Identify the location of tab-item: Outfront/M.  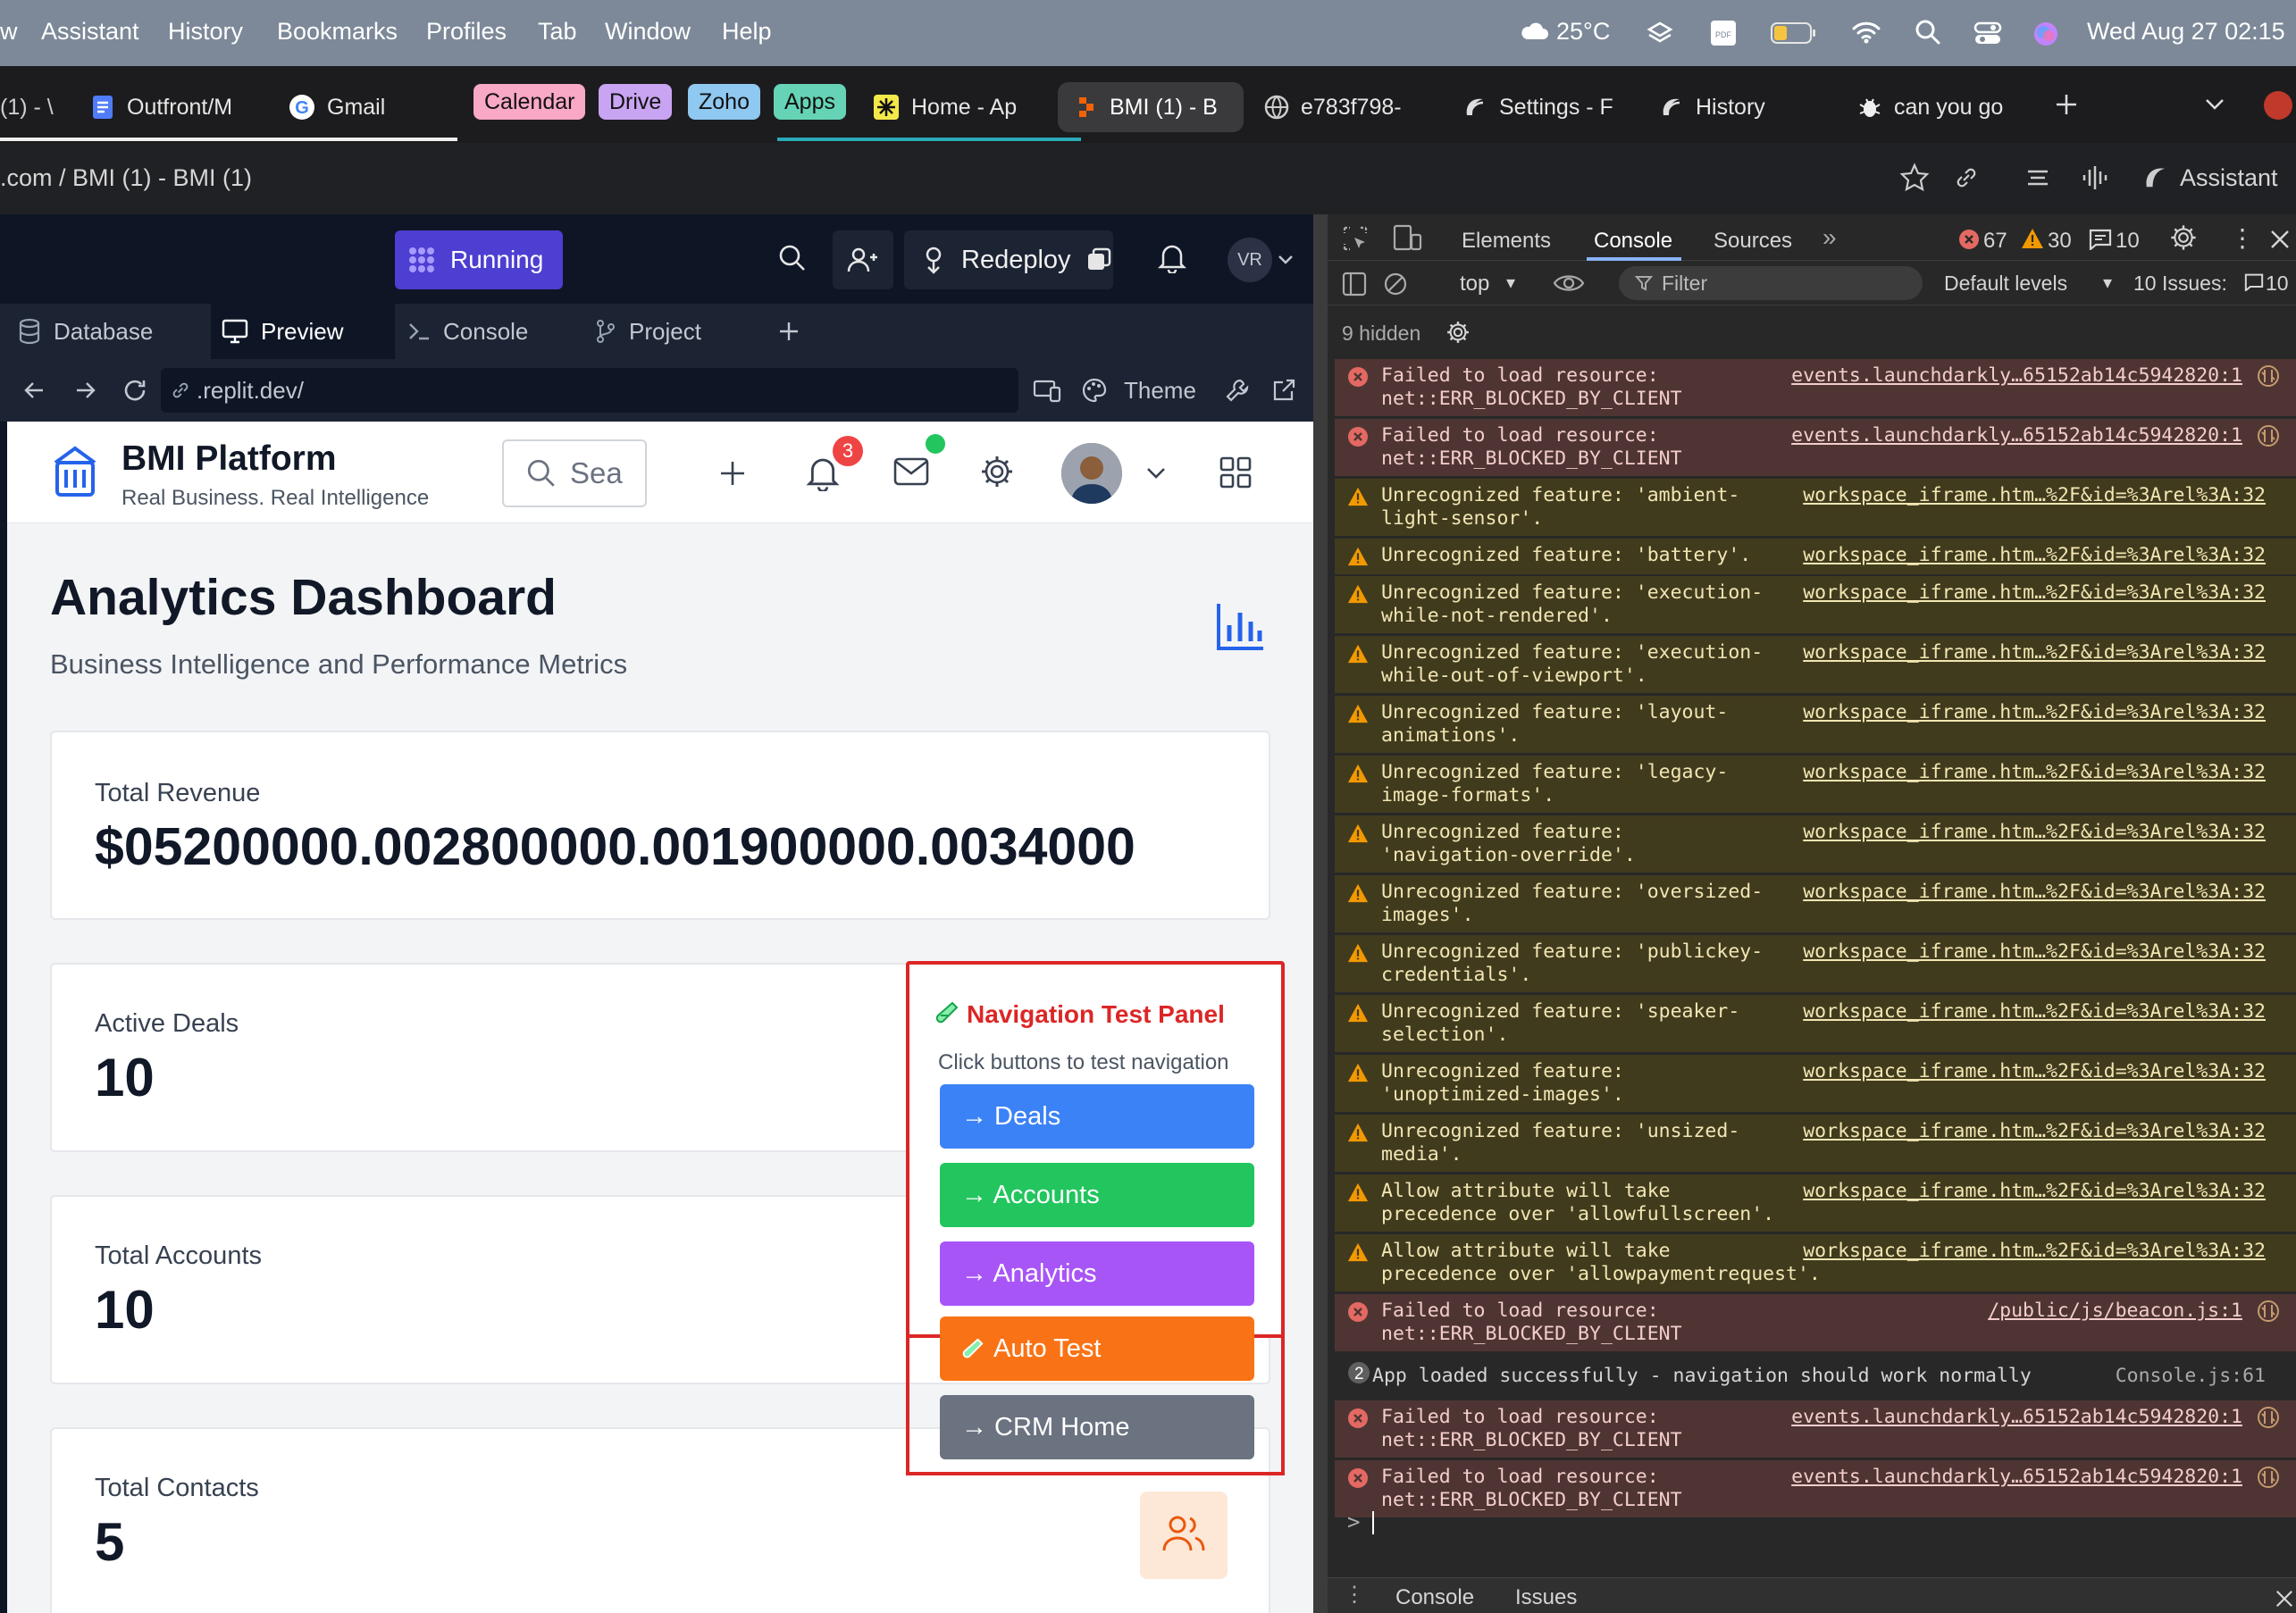
(179, 107).